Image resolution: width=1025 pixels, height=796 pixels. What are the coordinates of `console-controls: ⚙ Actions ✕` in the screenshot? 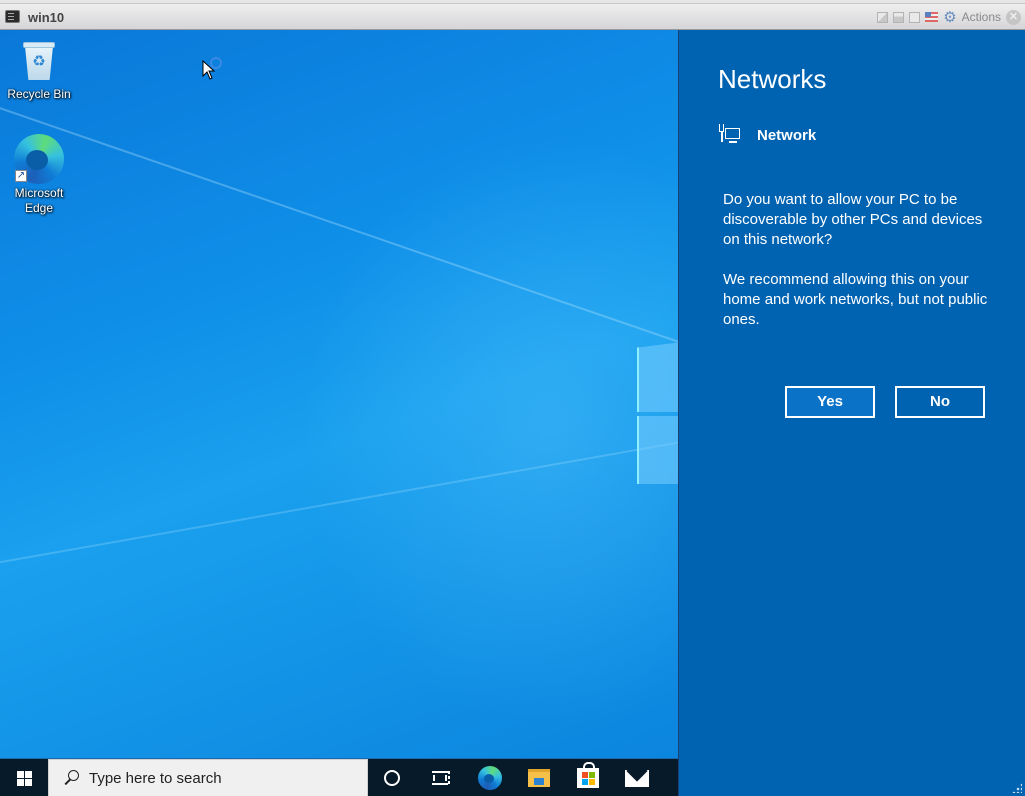 It's located at (949, 17).